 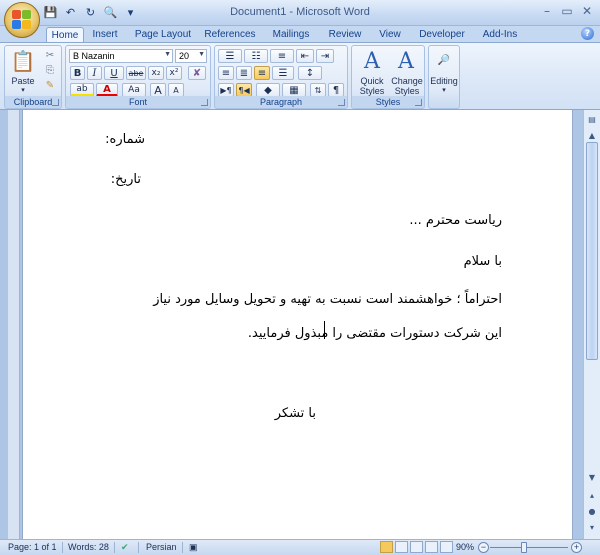 What do you see at coordinates (50, 70) in the screenshot?
I see `copy-icon: ⎘` at bounding box center [50, 70].